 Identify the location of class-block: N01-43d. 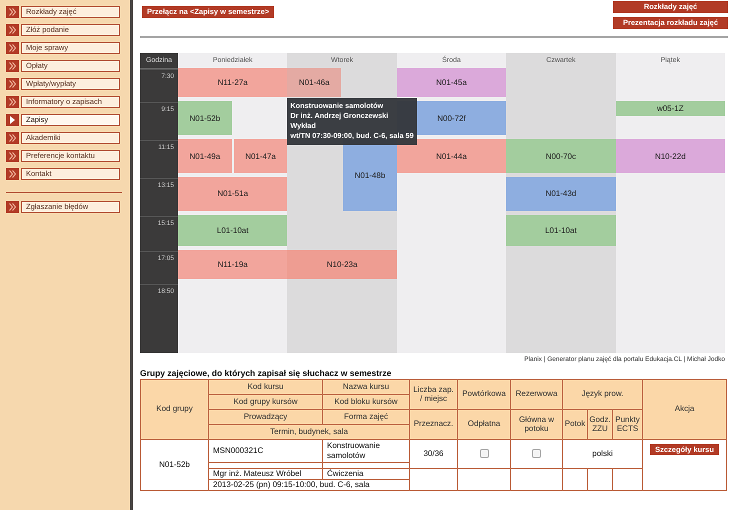
(561, 194).